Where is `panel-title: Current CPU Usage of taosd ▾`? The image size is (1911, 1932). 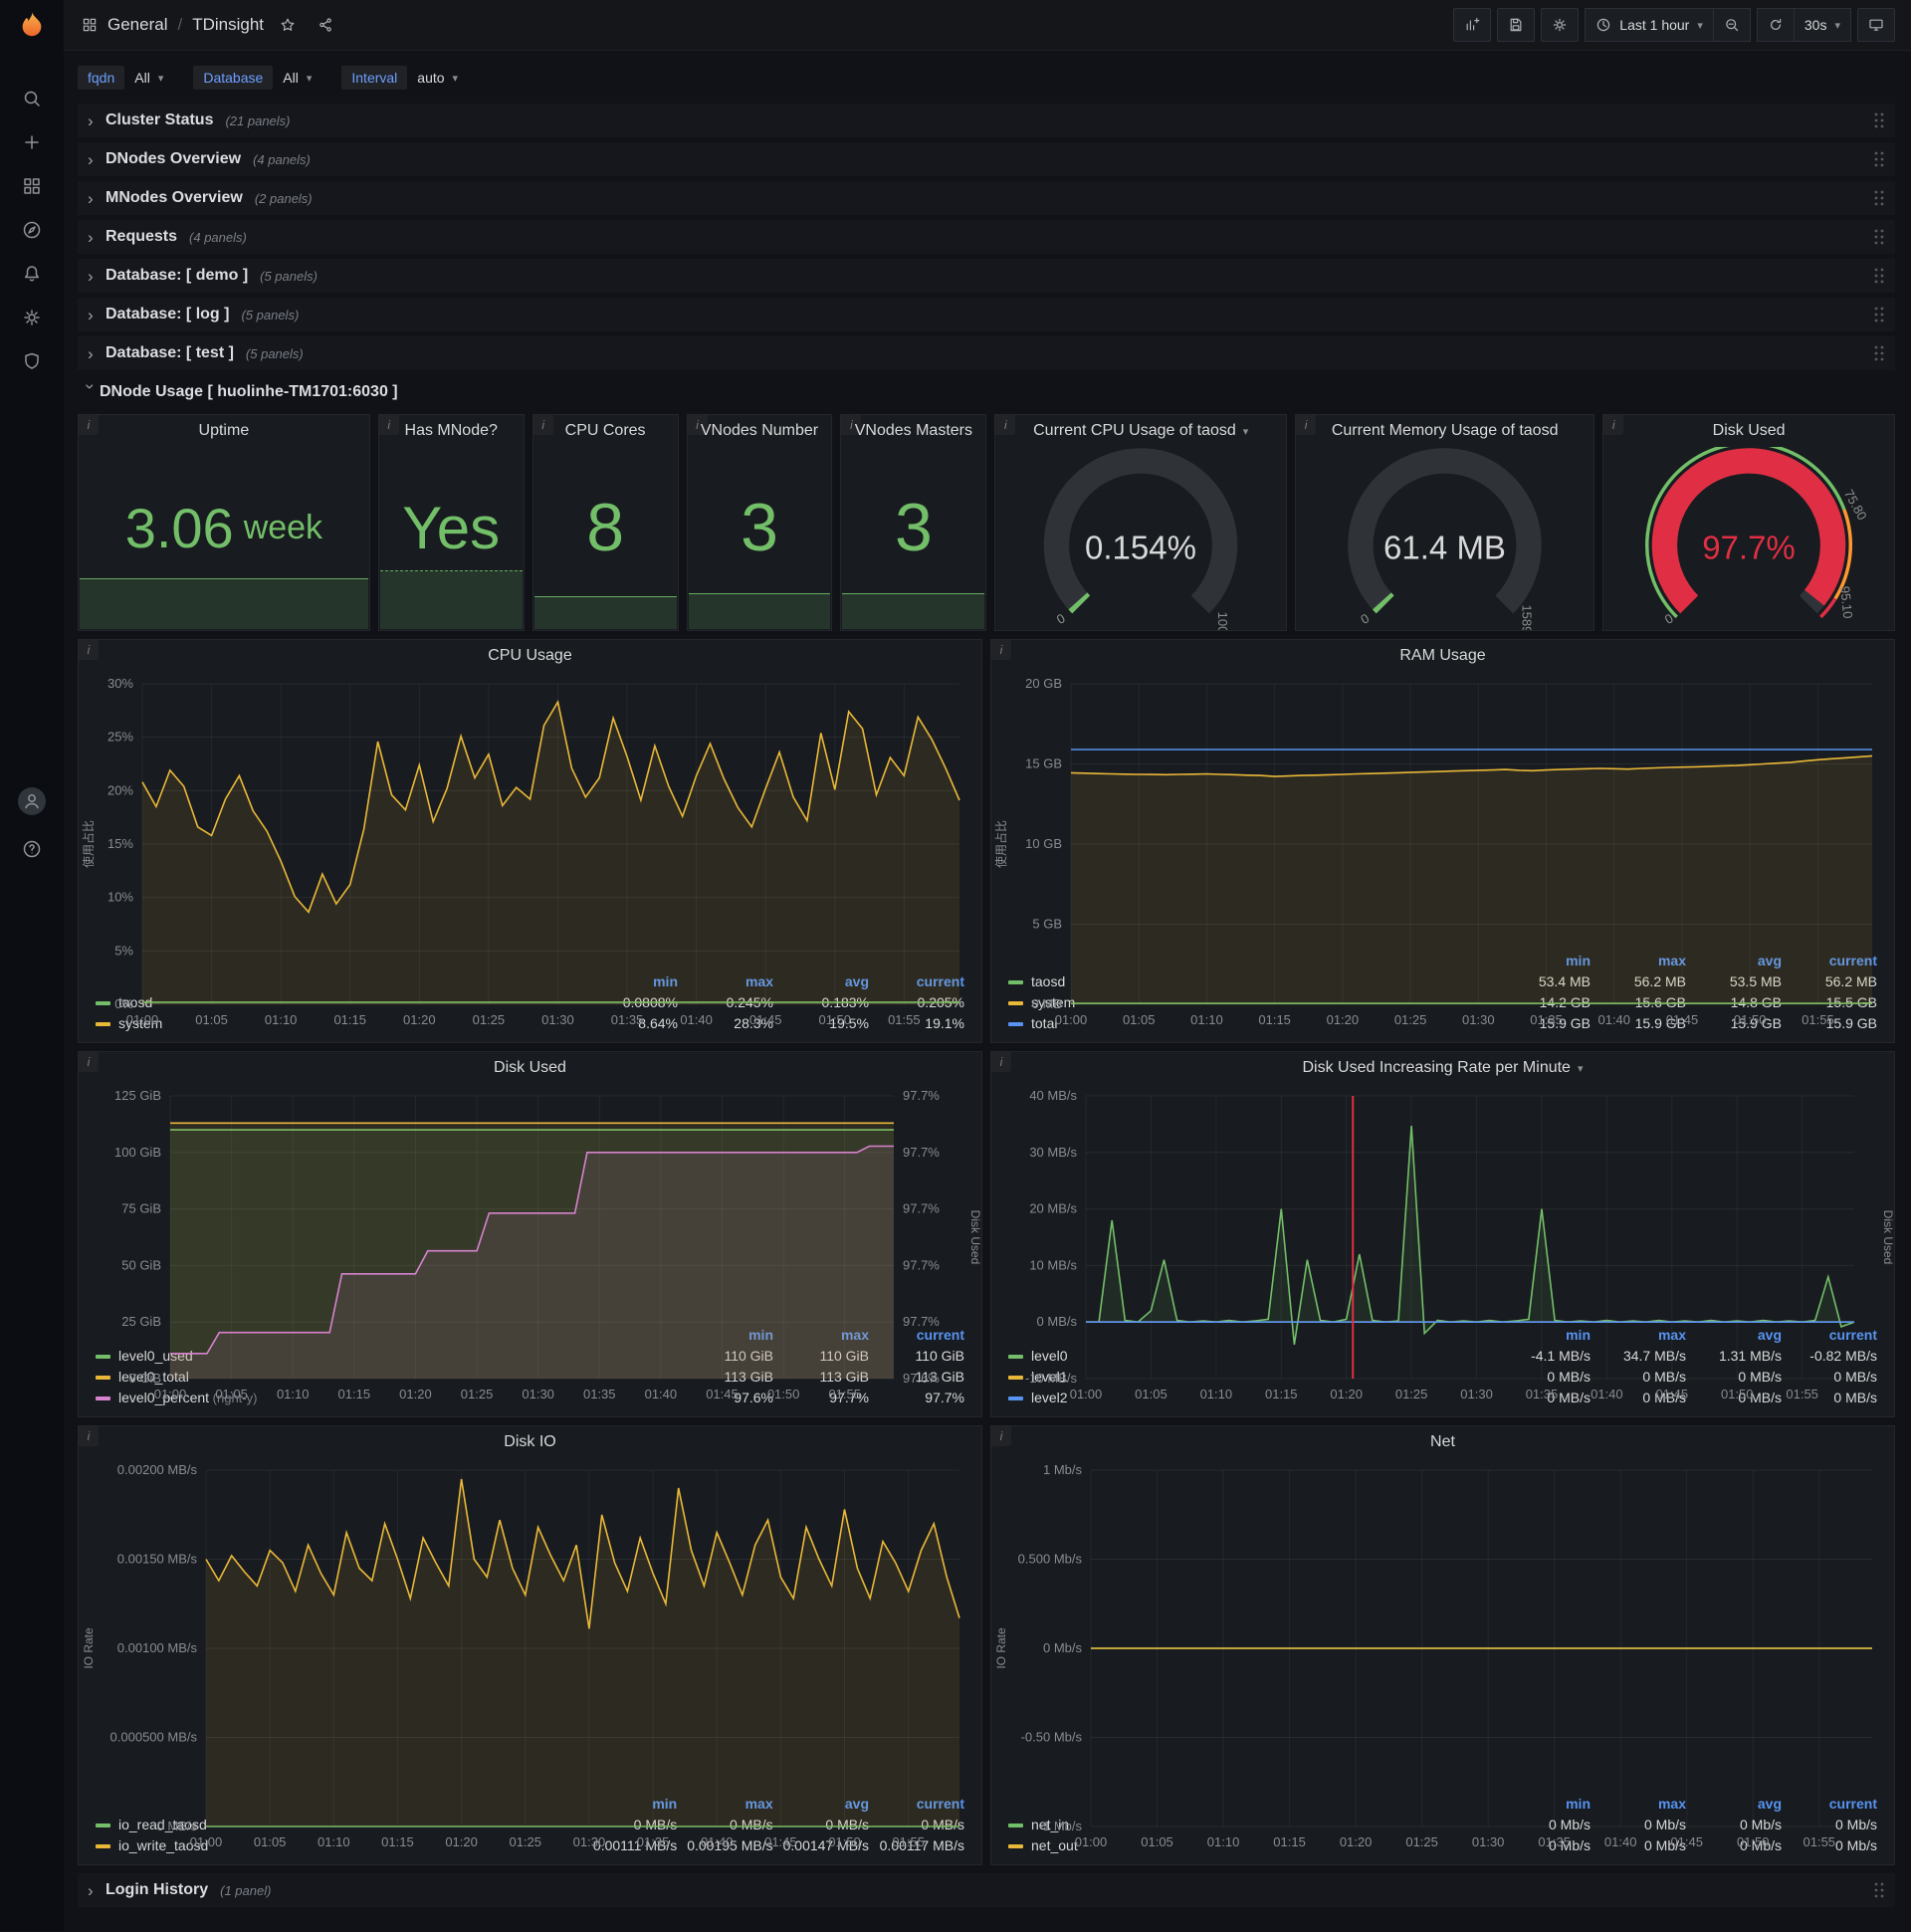
panel-title: Current CPU Usage of taosd ▾ is located at coordinates (1140, 431).